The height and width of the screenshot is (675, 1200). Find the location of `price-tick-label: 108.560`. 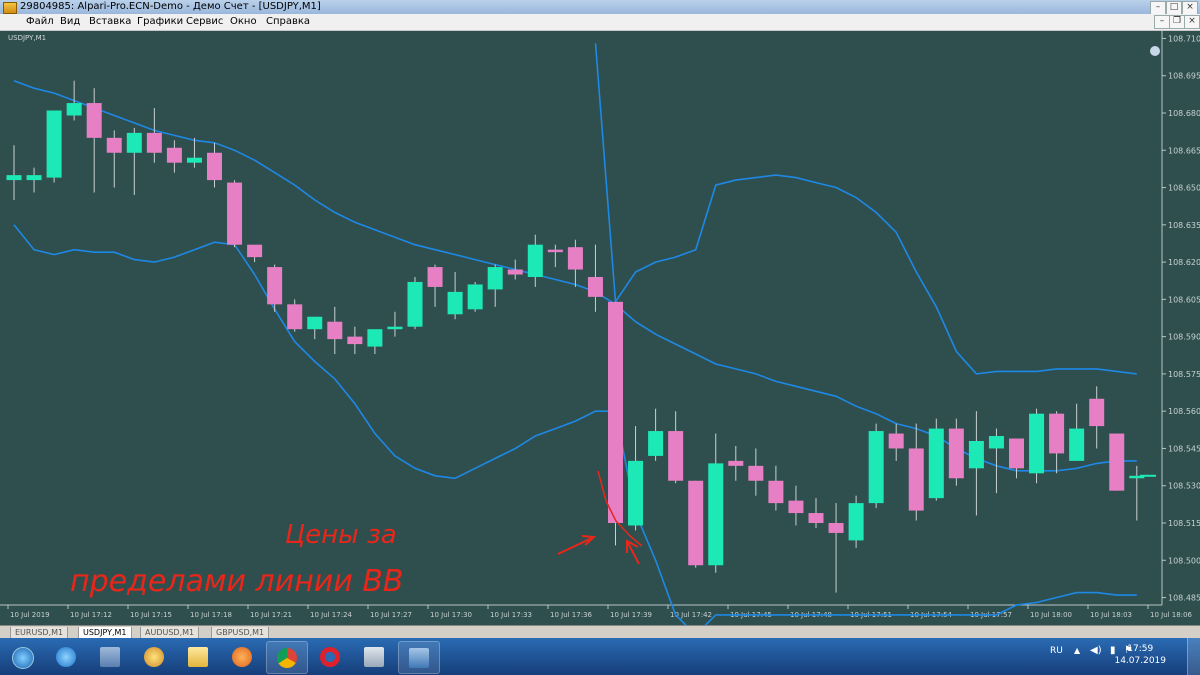

price-tick-label: 108.560 is located at coordinates (1184, 411).